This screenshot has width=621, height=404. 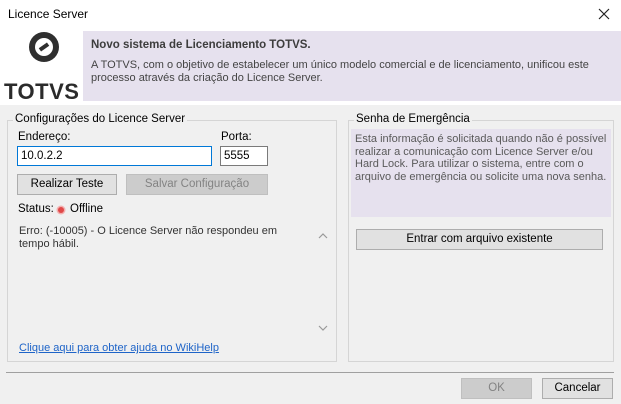 I want to click on wikihelp-link: Clique aqui para obter ajuda no WikiHelp, so click(x=119, y=348).